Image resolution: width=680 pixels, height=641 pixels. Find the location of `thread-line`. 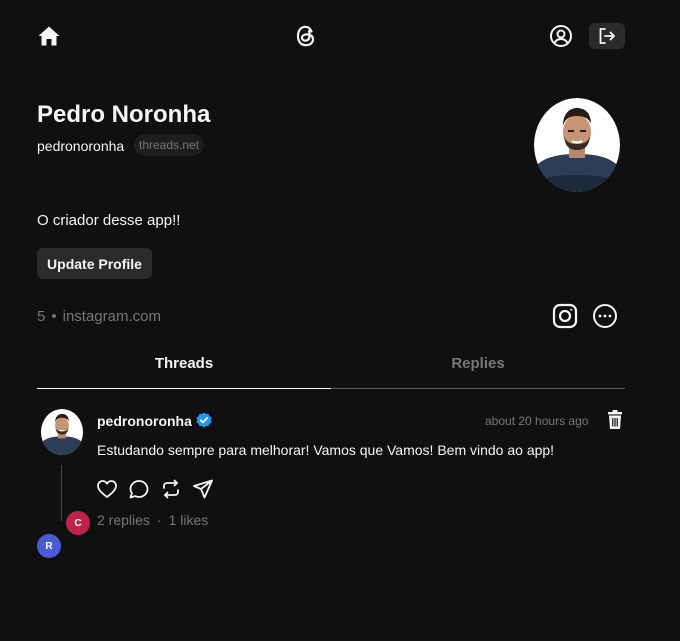

thread-line is located at coordinates (61, 493).